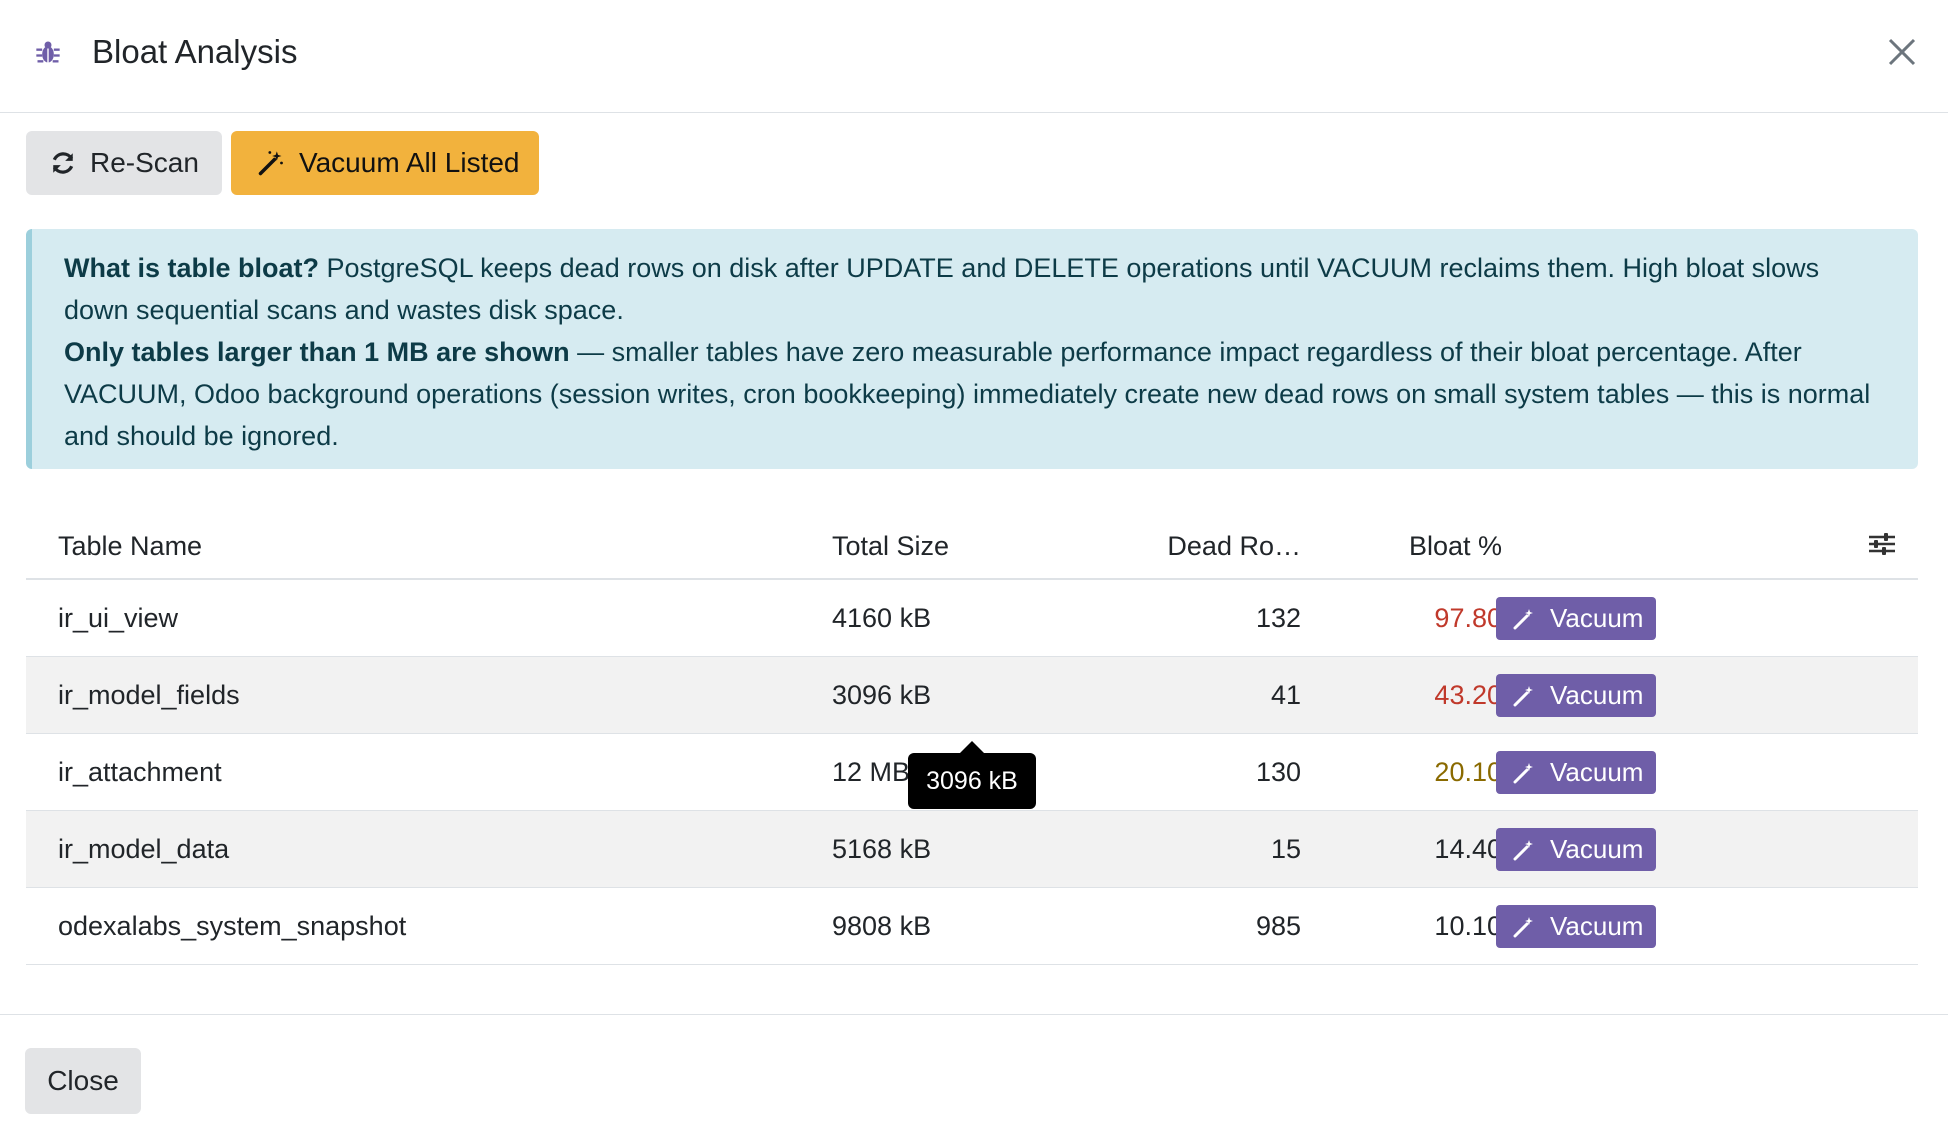 The image size is (1948, 1140). Describe the element at coordinates (144, 849) in the screenshot. I see `cell-table-name: ir_model_data` at that location.